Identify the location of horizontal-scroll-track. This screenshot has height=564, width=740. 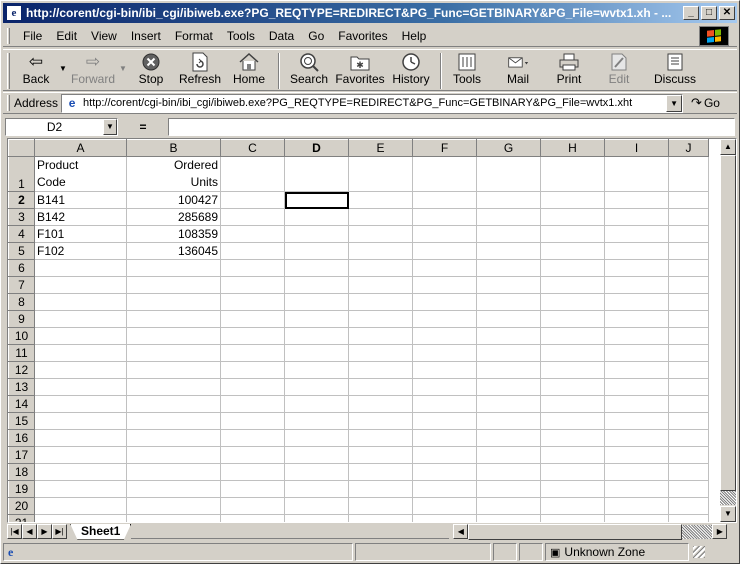
(697, 531).